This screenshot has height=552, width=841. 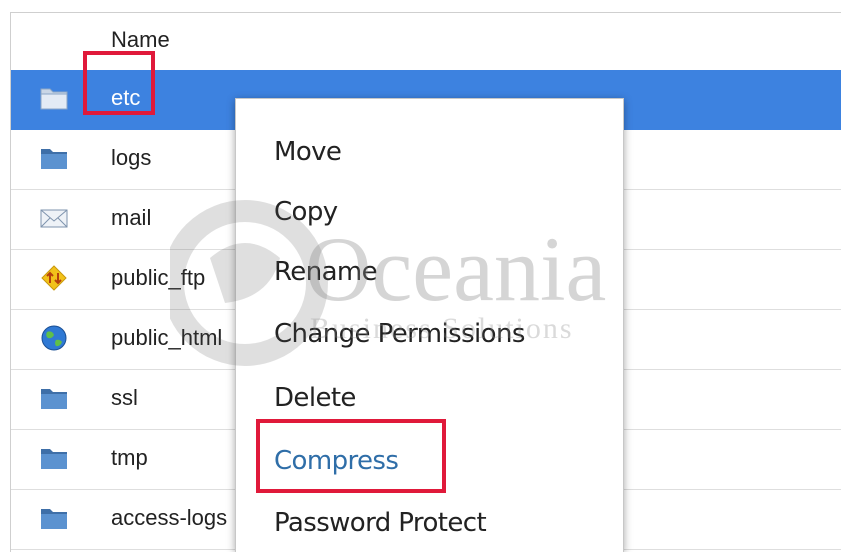 What do you see at coordinates (54, 278) in the screenshot?
I see `ftp-icon` at bounding box center [54, 278].